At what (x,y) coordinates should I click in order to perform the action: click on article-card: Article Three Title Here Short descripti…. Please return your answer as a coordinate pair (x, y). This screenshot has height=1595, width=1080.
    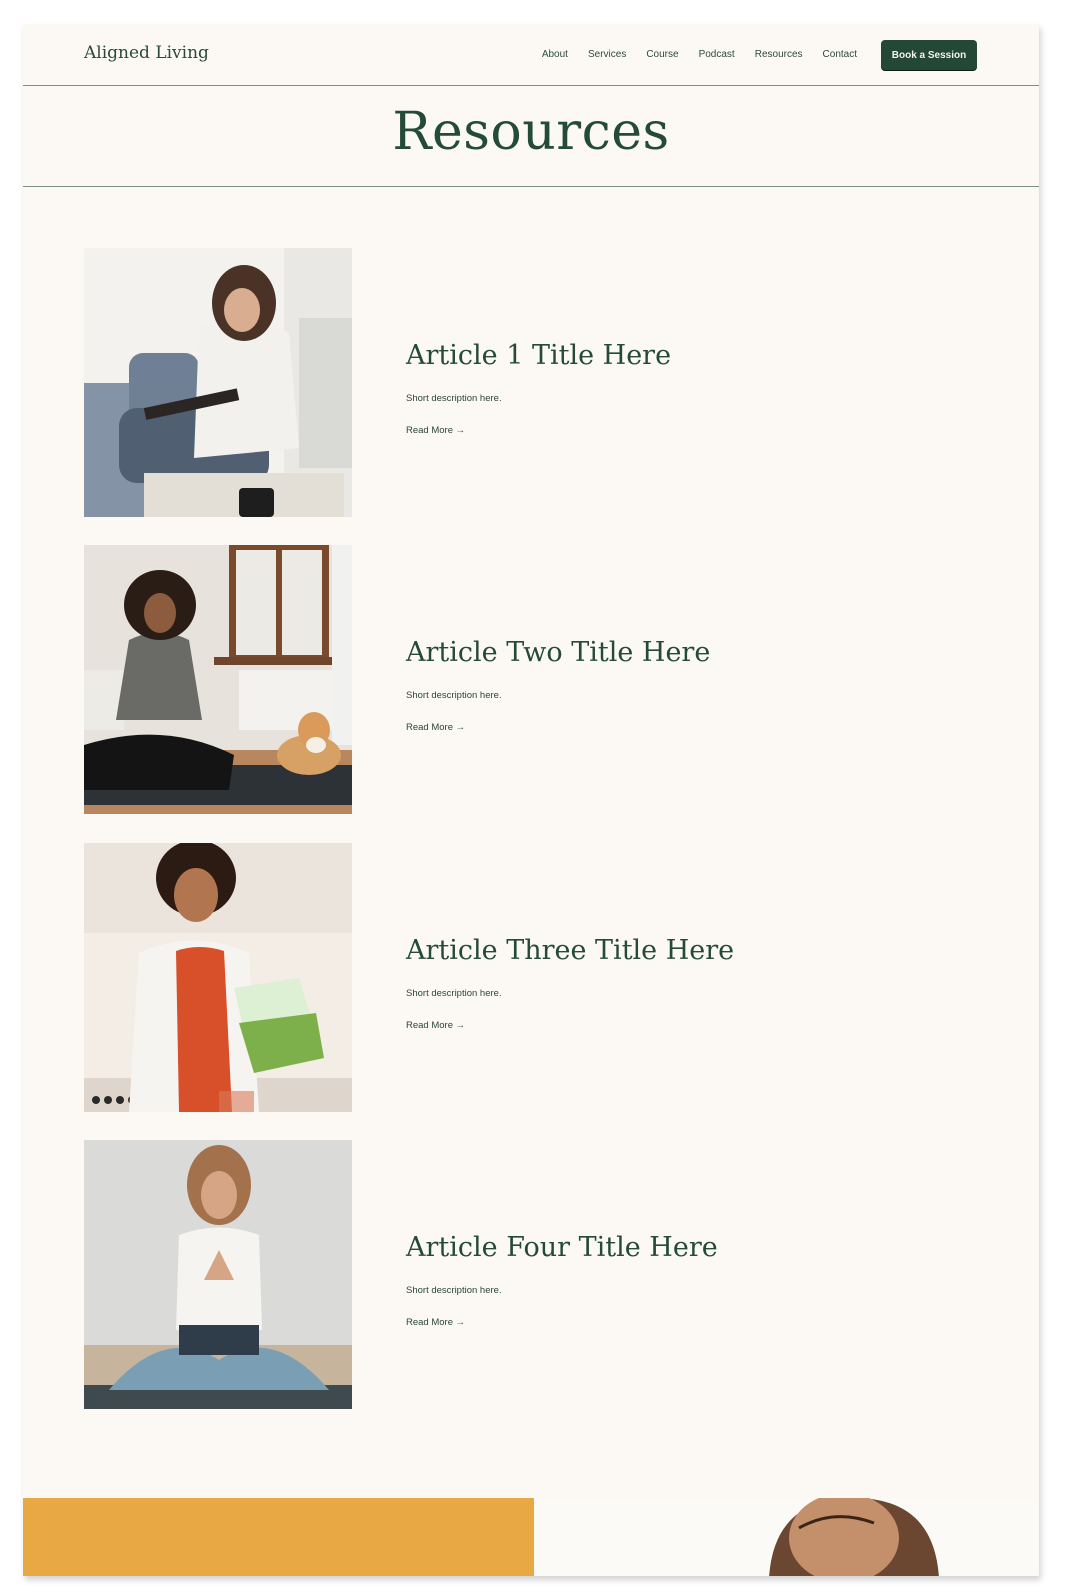
    Looking at the image, I should click on (534, 977).